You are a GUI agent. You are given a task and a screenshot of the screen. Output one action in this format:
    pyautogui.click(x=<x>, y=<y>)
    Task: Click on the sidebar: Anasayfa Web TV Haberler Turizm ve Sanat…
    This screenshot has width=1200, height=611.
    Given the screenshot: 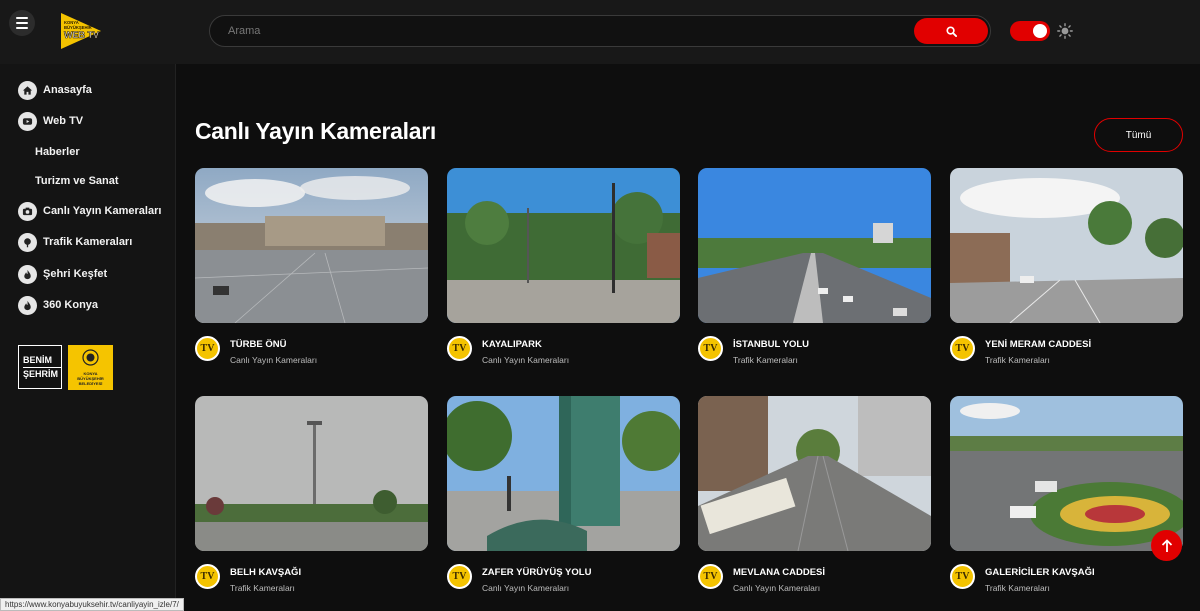 What is the action you would take?
    pyautogui.click(x=88, y=337)
    